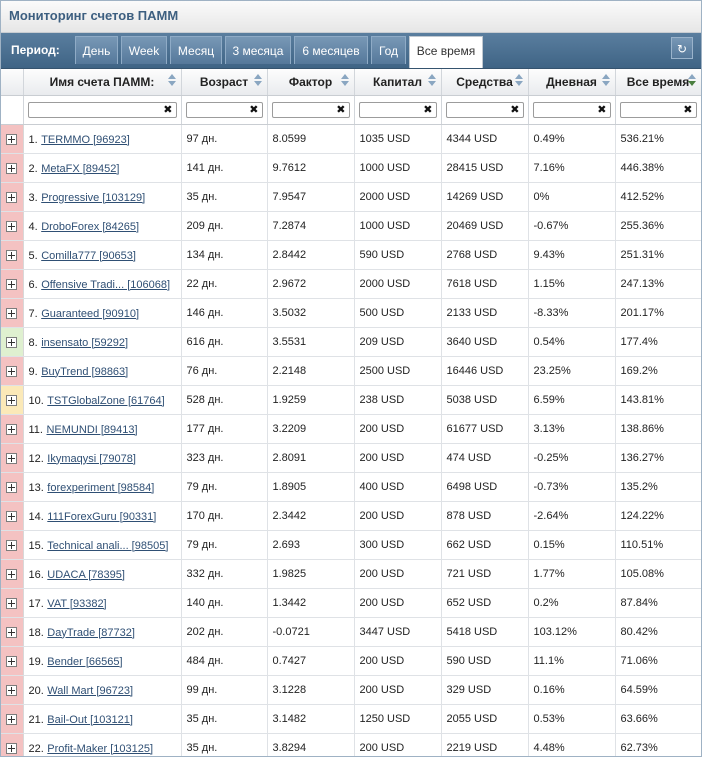  I want to click on account-name-cell: 12. Ikymaqysi [79078], so click(102, 458).